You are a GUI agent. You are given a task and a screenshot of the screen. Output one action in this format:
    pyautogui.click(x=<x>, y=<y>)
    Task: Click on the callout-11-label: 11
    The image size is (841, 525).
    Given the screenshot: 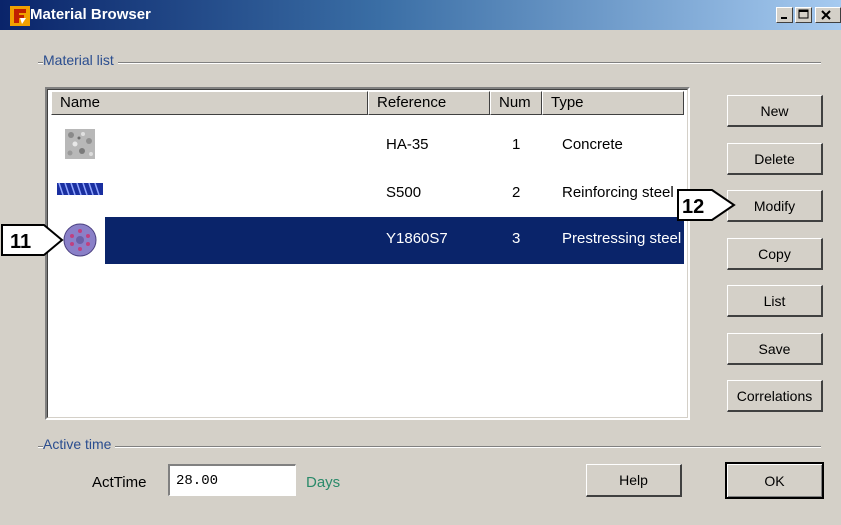 What is the action you would take?
    pyautogui.click(x=20, y=242)
    